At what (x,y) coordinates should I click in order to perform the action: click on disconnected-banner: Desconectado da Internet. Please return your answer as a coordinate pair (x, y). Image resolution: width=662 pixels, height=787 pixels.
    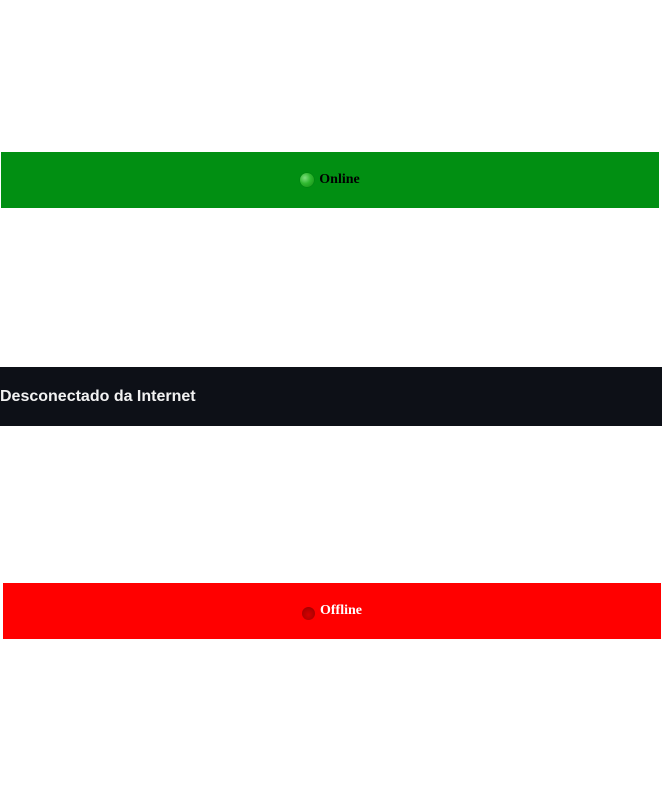
    Looking at the image, I should click on (331, 396).